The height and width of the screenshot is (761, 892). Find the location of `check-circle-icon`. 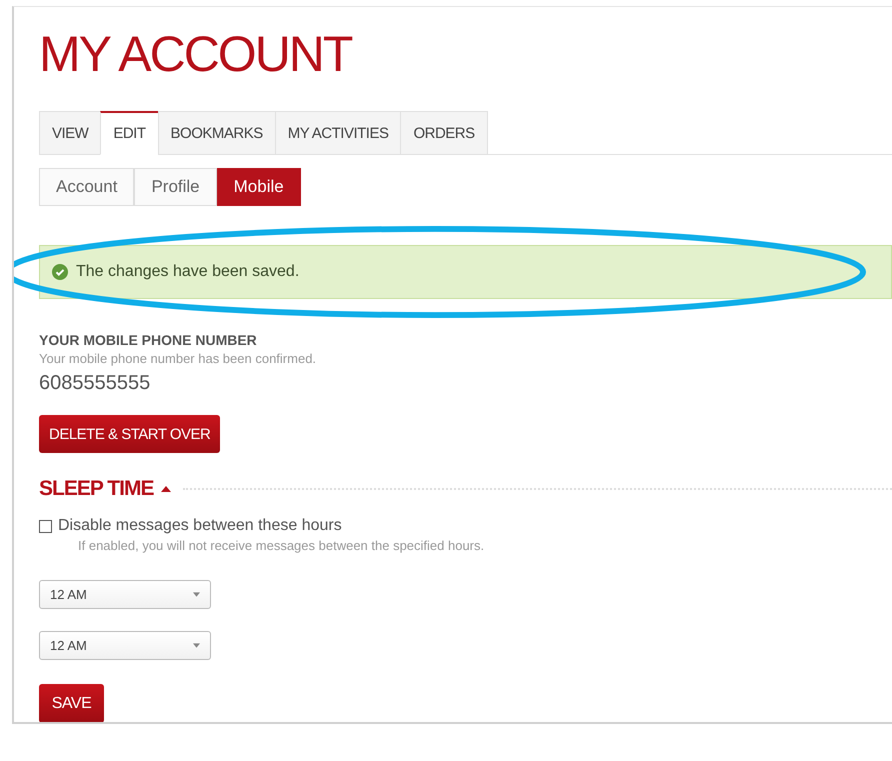

check-circle-icon is located at coordinates (60, 272).